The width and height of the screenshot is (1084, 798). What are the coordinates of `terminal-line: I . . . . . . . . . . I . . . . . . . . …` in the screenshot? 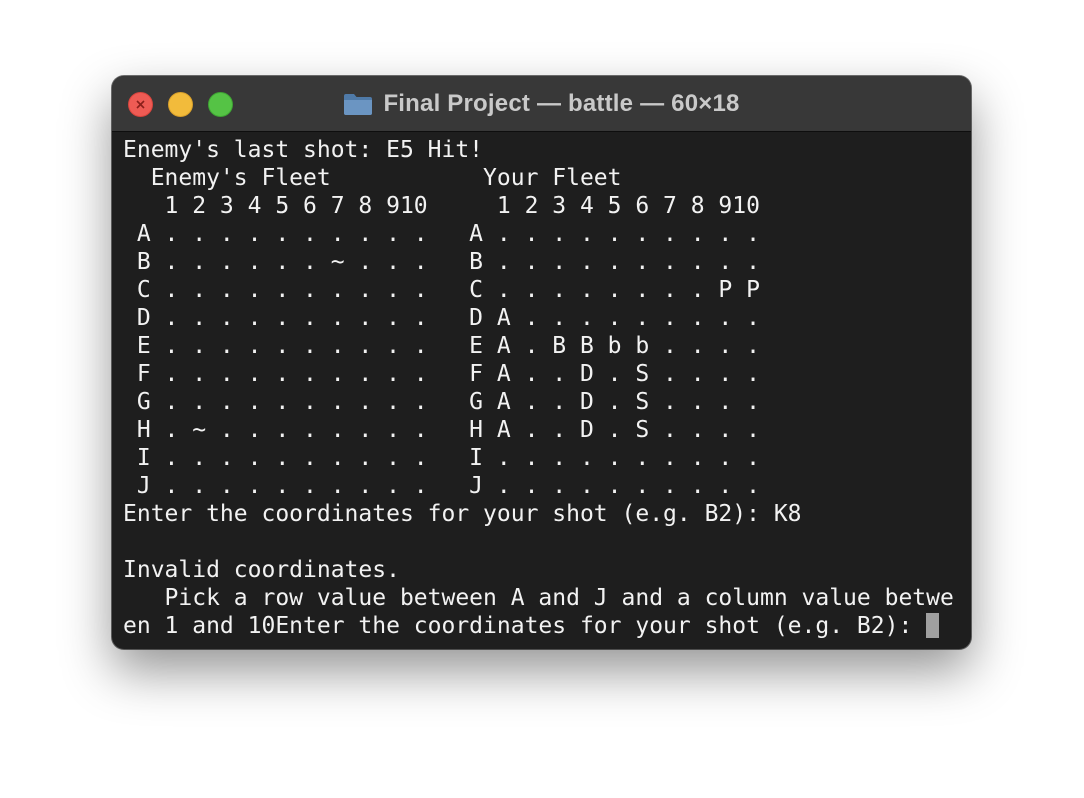 It's located at (441, 458).